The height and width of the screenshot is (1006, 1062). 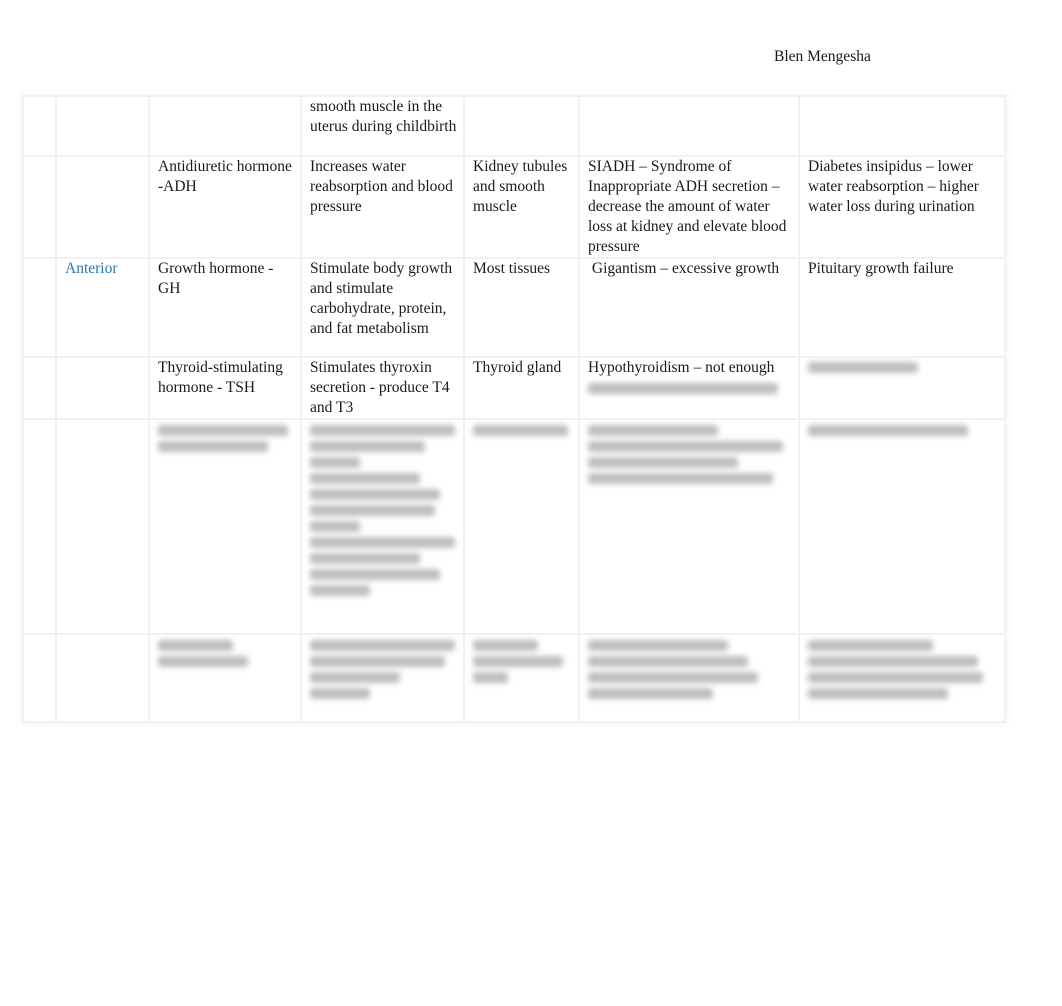 I want to click on cell-hormone: Growth hormone - GH, so click(x=225, y=307).